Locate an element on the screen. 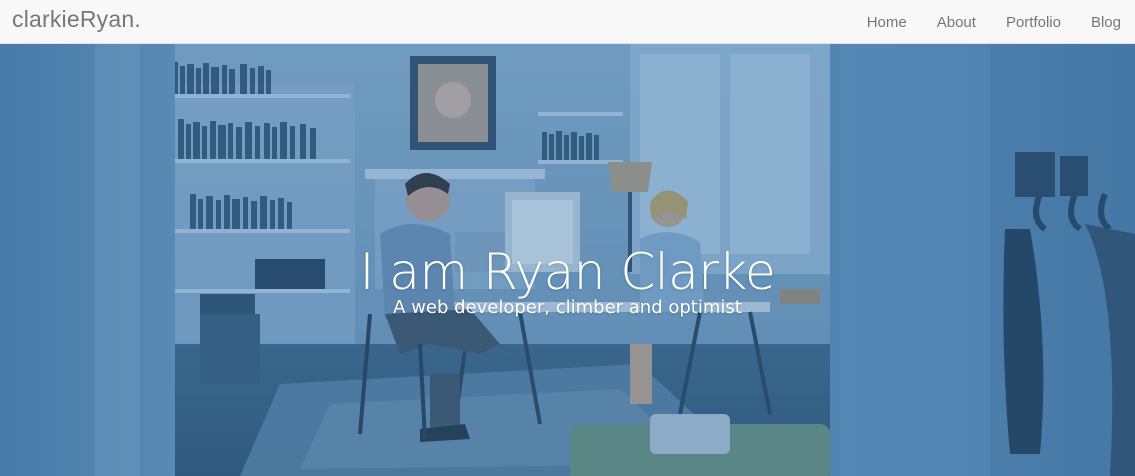 The height and width of the screenshot is (476, 1135). nav-link-home: Home is located at coordinates (887, 22).